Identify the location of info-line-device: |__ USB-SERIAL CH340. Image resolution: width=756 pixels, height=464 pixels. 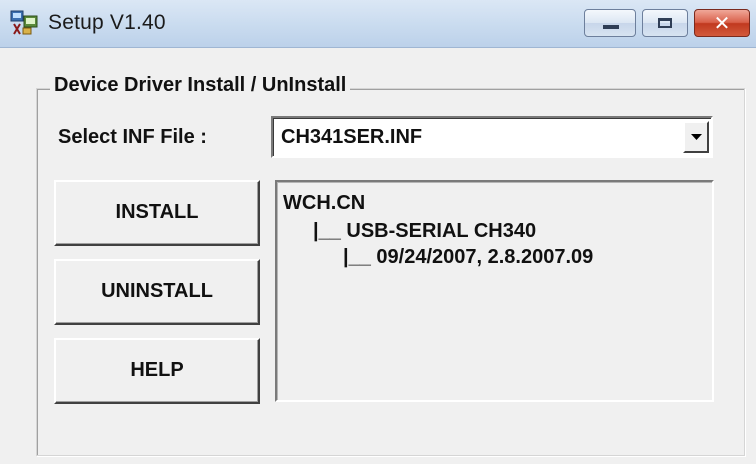
(425, 231).